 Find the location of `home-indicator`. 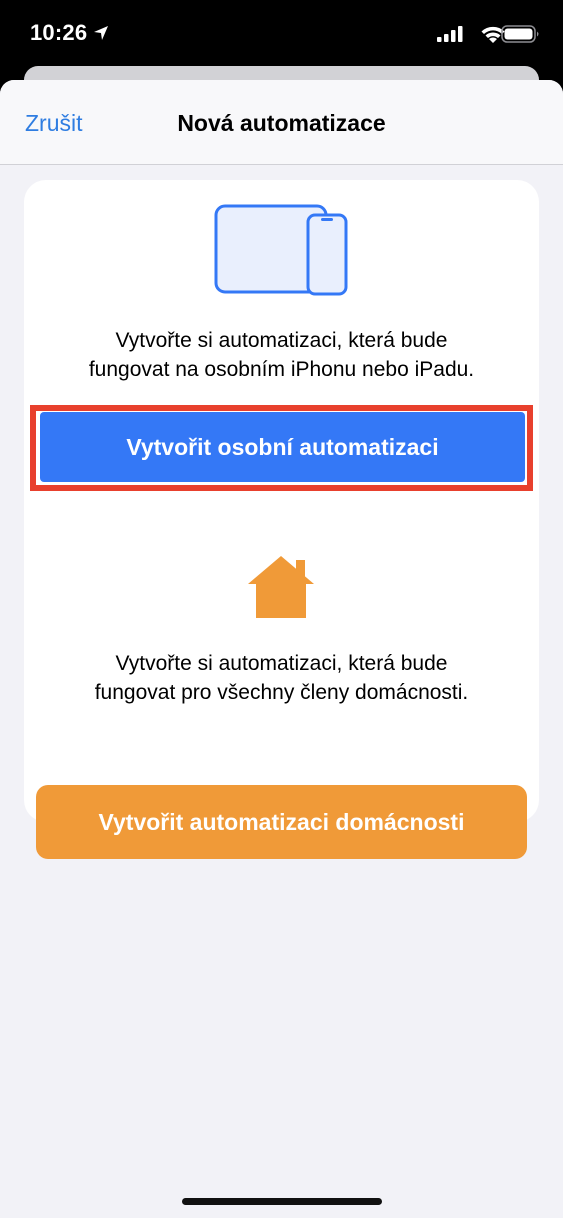

home-indicator is located at coordinates (282, 1201).